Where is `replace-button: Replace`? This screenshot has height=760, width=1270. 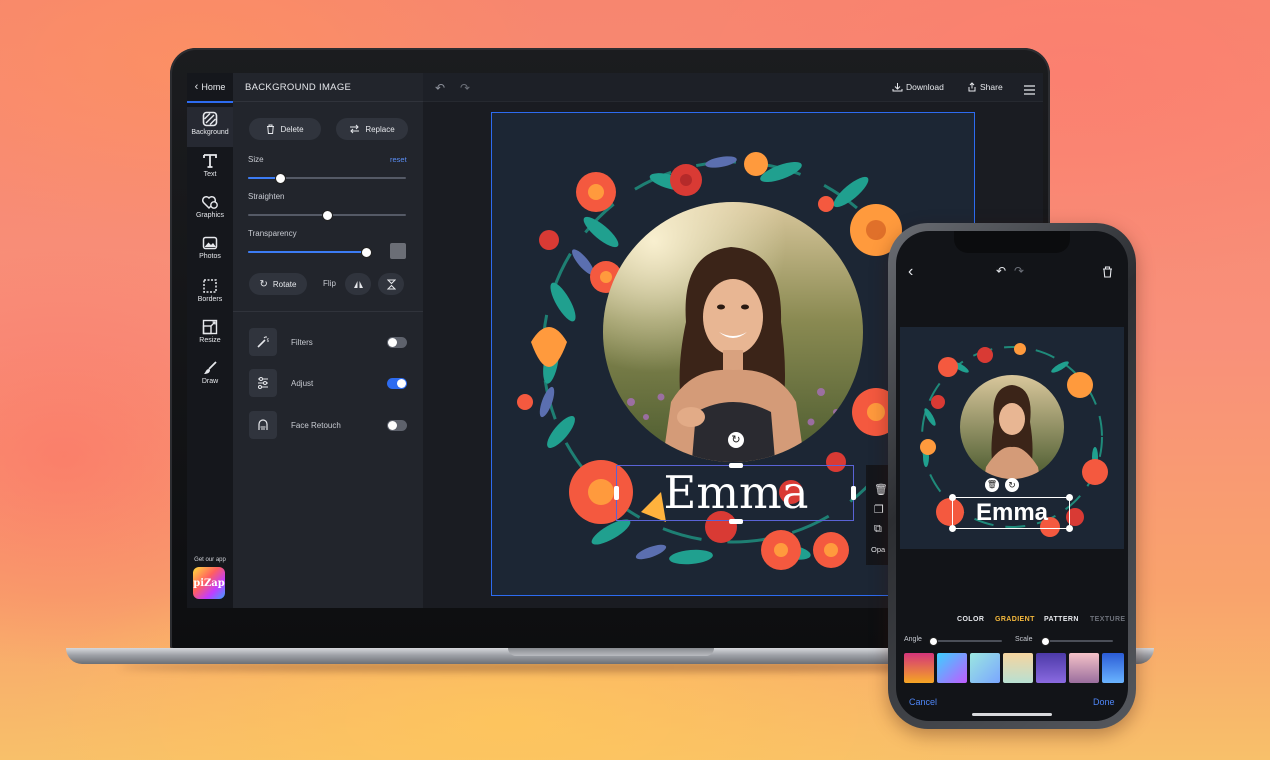
replace-button: Replace is located at coordinates (372, 129).